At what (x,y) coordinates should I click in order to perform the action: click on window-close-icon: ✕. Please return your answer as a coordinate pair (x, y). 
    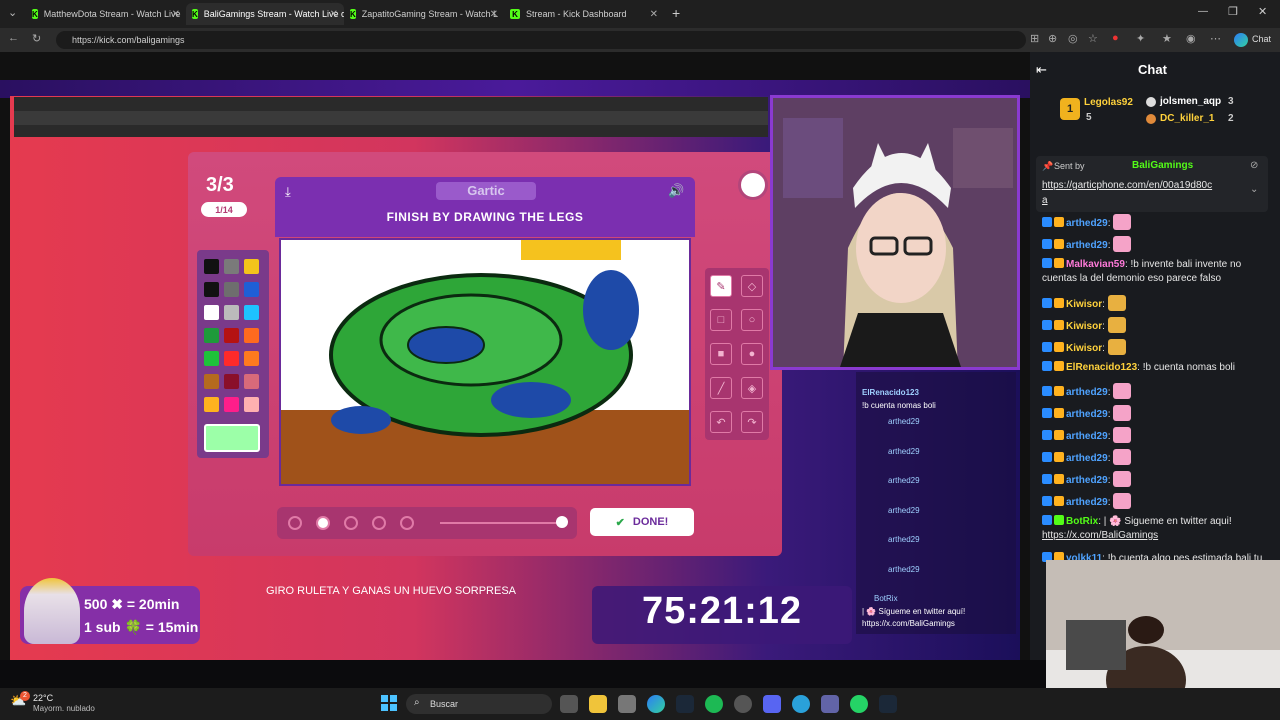
    Looking at the image, I should click on (1262, 11).